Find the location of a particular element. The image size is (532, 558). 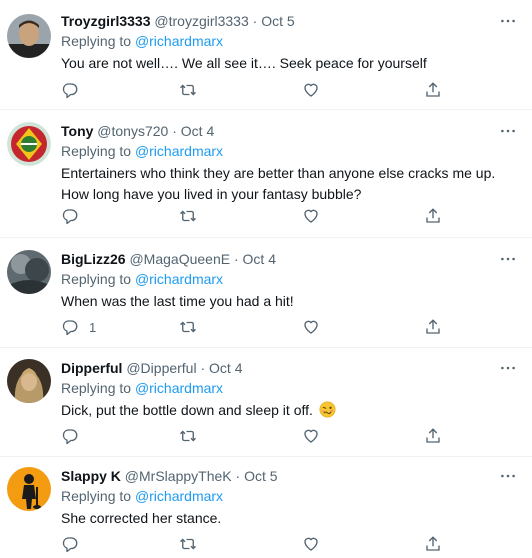

display-name: Tony is located at coordinates (77, 131).